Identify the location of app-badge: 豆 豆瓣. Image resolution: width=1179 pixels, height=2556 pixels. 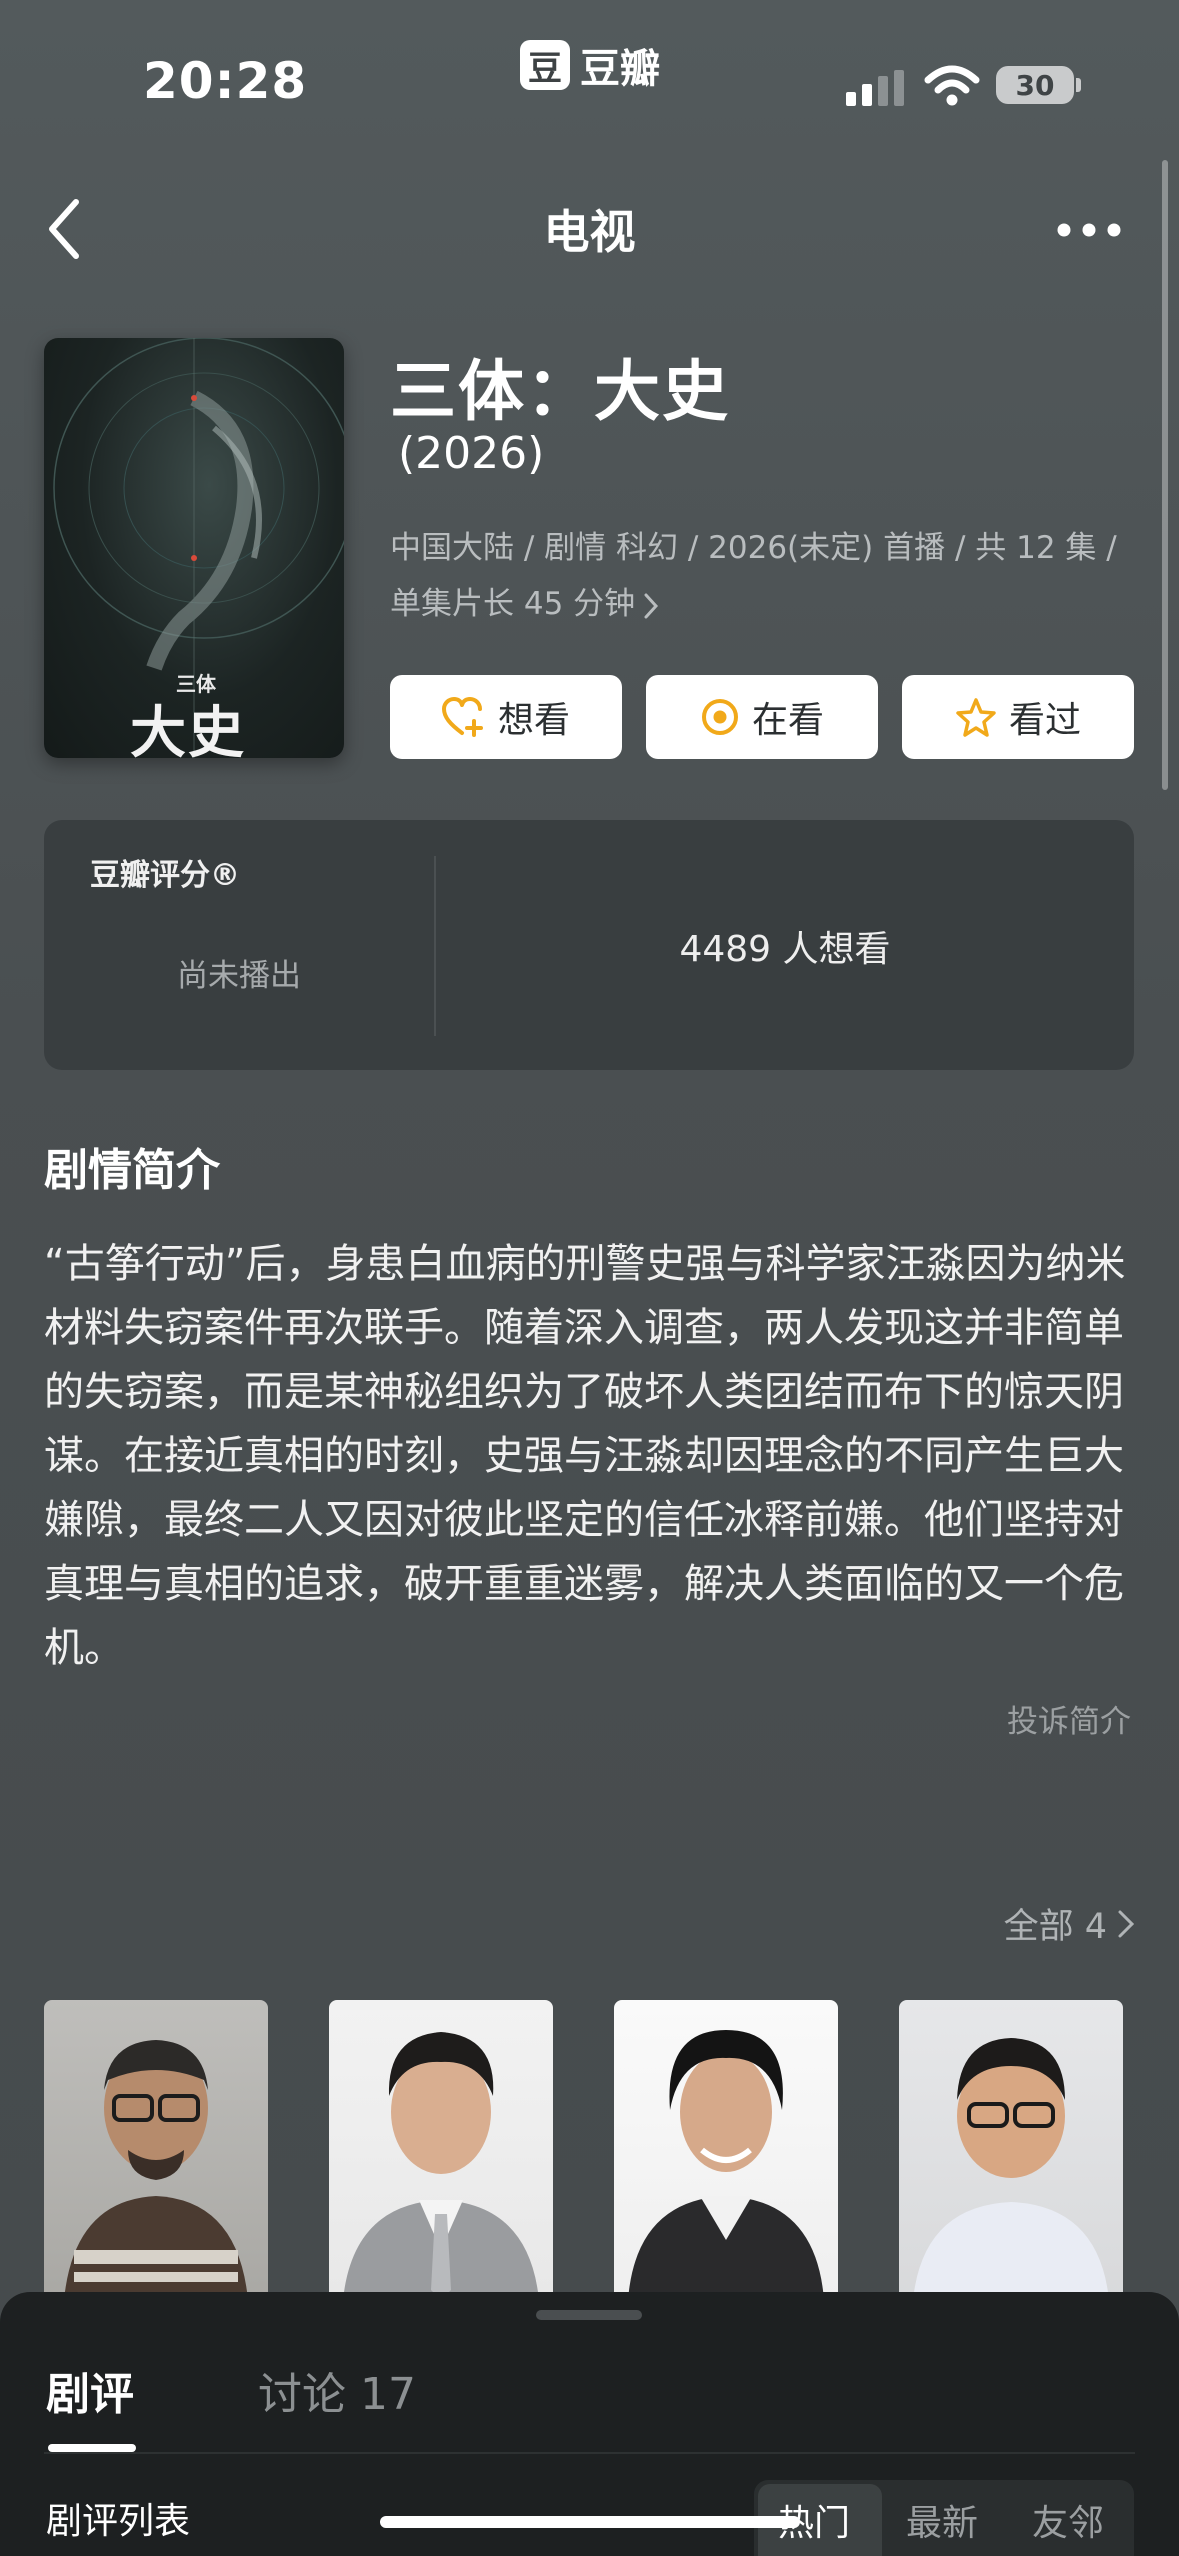
(590, 65).